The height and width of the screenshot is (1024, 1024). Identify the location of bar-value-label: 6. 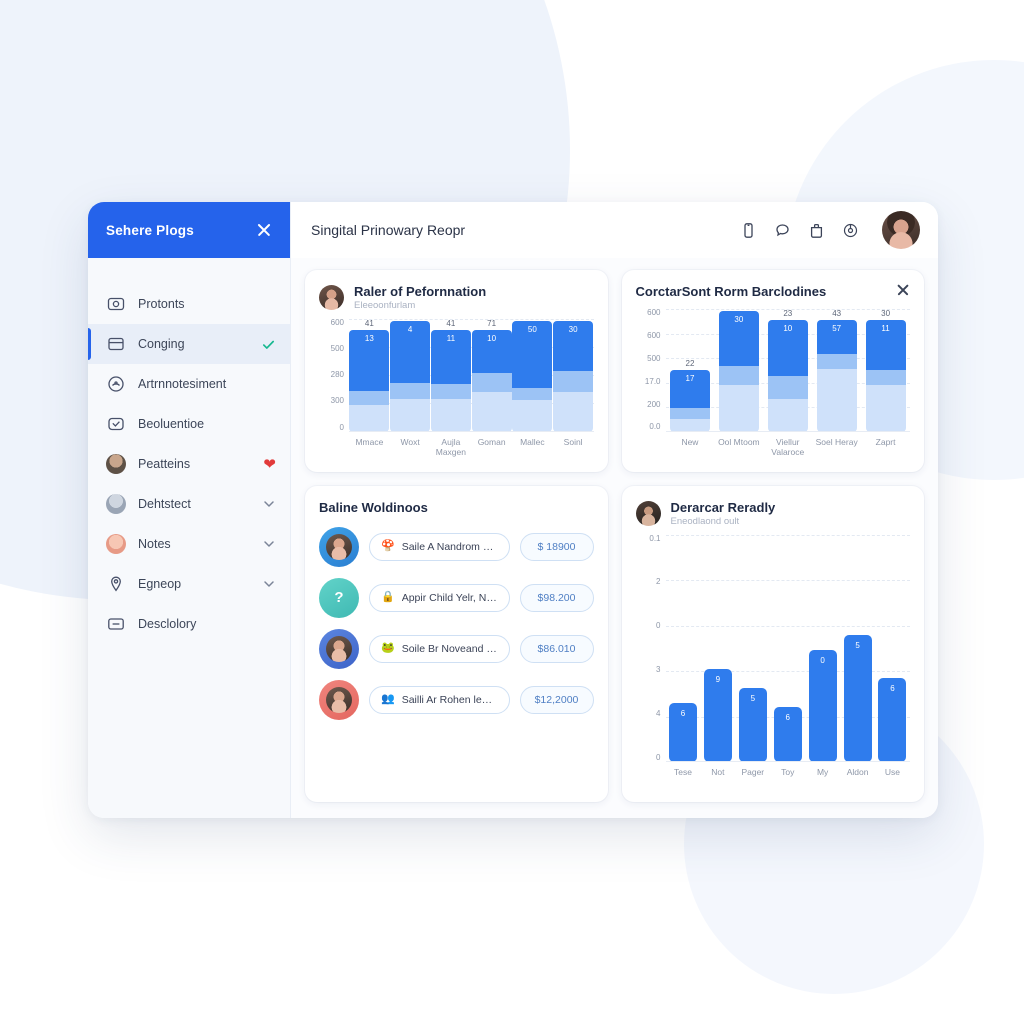
(892, 689).